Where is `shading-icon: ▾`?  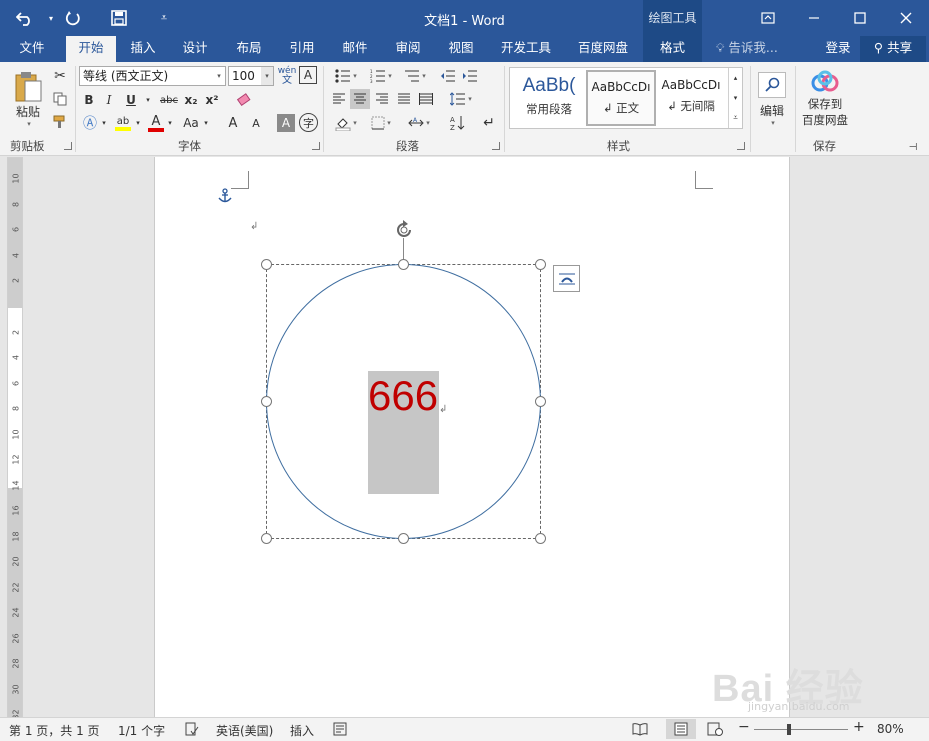 shading-icon: ▾ is located at coordinates (346, 123).